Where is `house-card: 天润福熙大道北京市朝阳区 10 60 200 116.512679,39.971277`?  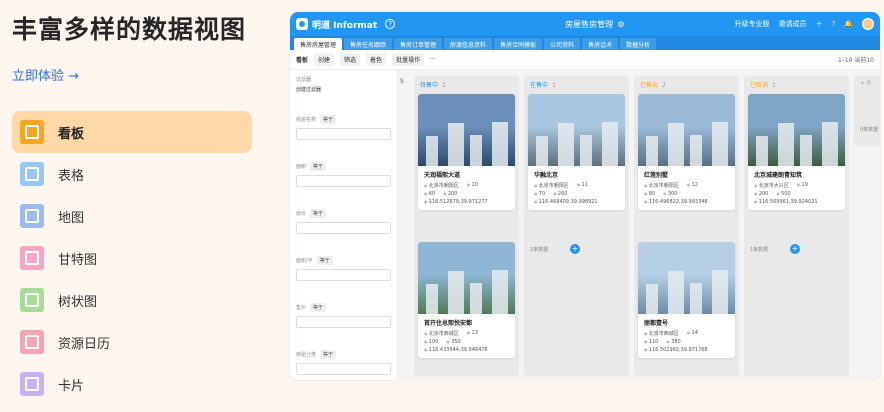 house-card: 天润福熙大道北京市朝阳区 10 60 200 116.512679,39.971277 is located at coordinates (466, 152).